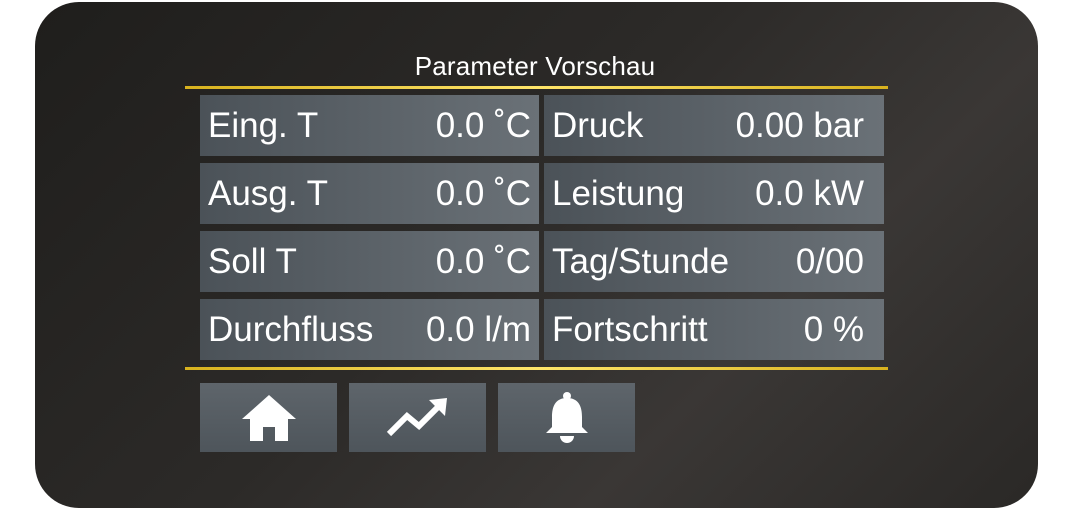  I want to click on param-flow-rate: Durchfluss 0.0 l/m, so click(369, 329).